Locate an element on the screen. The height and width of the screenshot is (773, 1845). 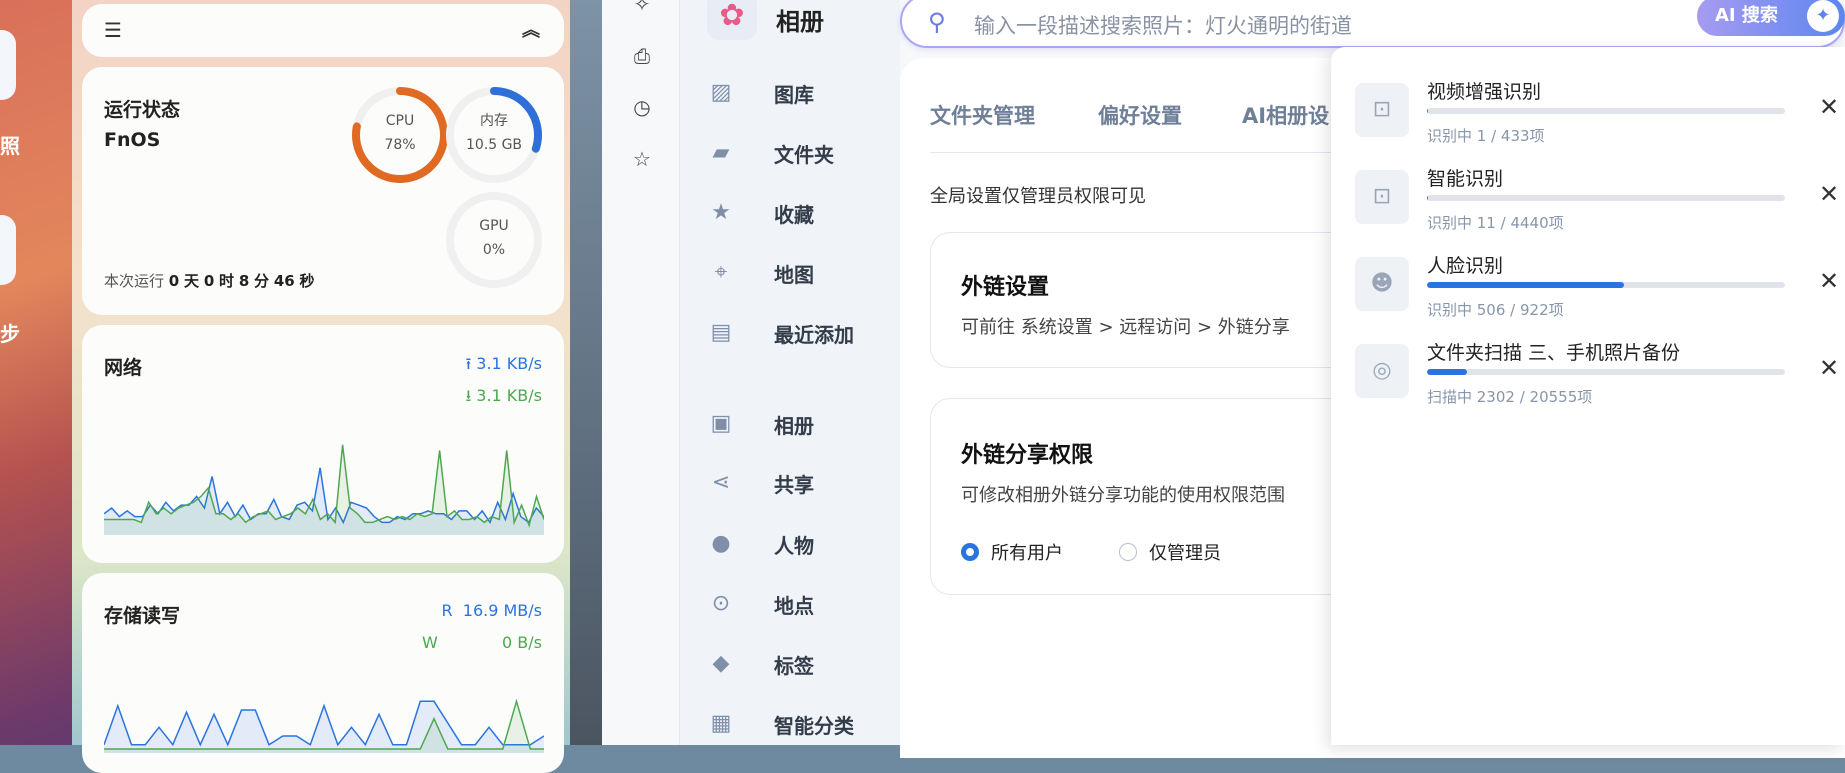
nav-label: 图库 is located at coordinates (794, 94).